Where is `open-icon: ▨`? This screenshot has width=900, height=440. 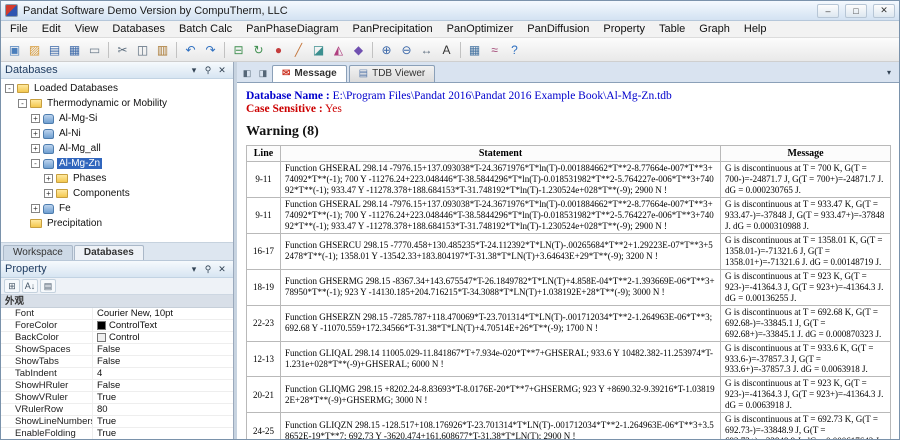
open-icon: ▨ is located at coordinates (34, 49).